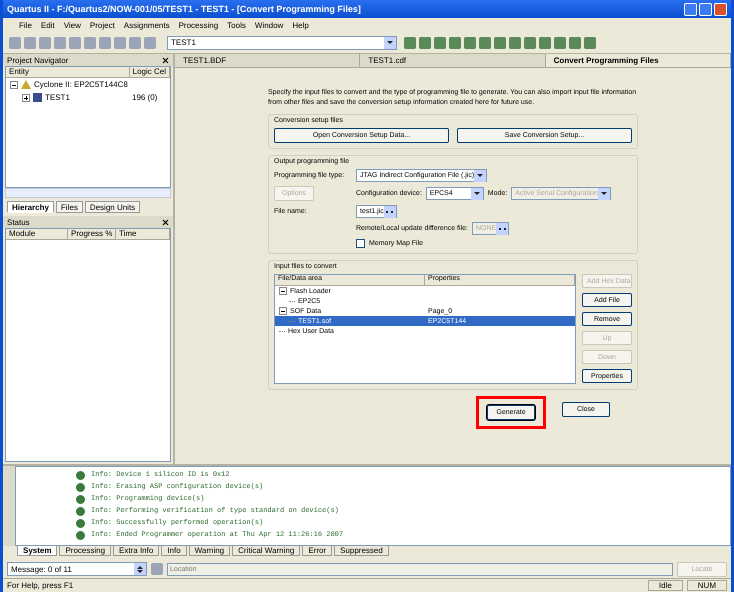 The width and height of the screenshot is (734, 592). What do you see at coordinates (37, 97) in the screenshot?
I see `chip-icon` at bounding box center [37, 97].